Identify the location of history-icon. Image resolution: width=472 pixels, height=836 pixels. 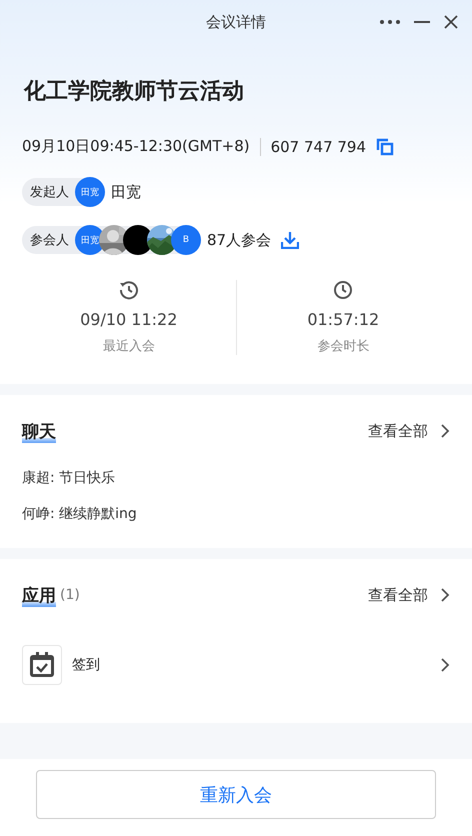
(128, 290).